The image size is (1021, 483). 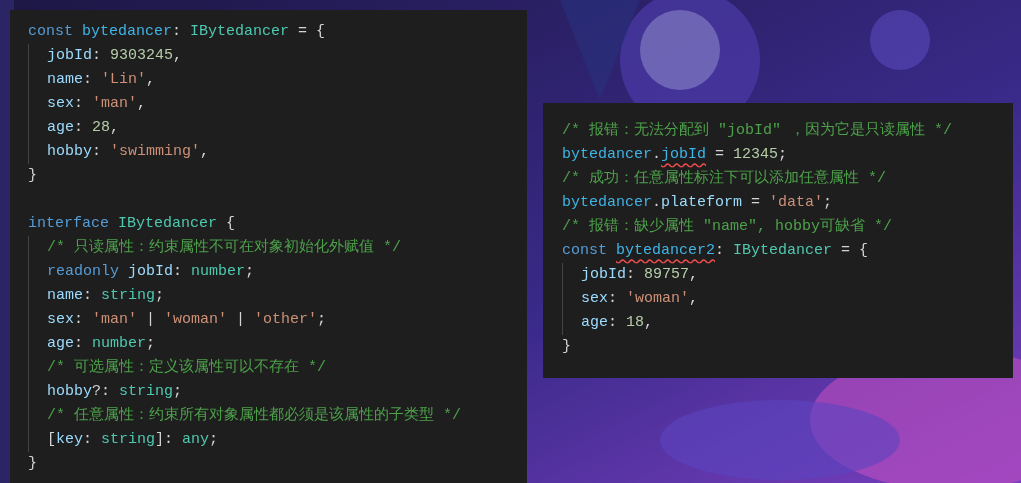 What do you see at coordinates (715, 251) in the screenshot?
I see `code-line: const bytedancer2: IBytedancer = {` at bounding box center [715, 251].